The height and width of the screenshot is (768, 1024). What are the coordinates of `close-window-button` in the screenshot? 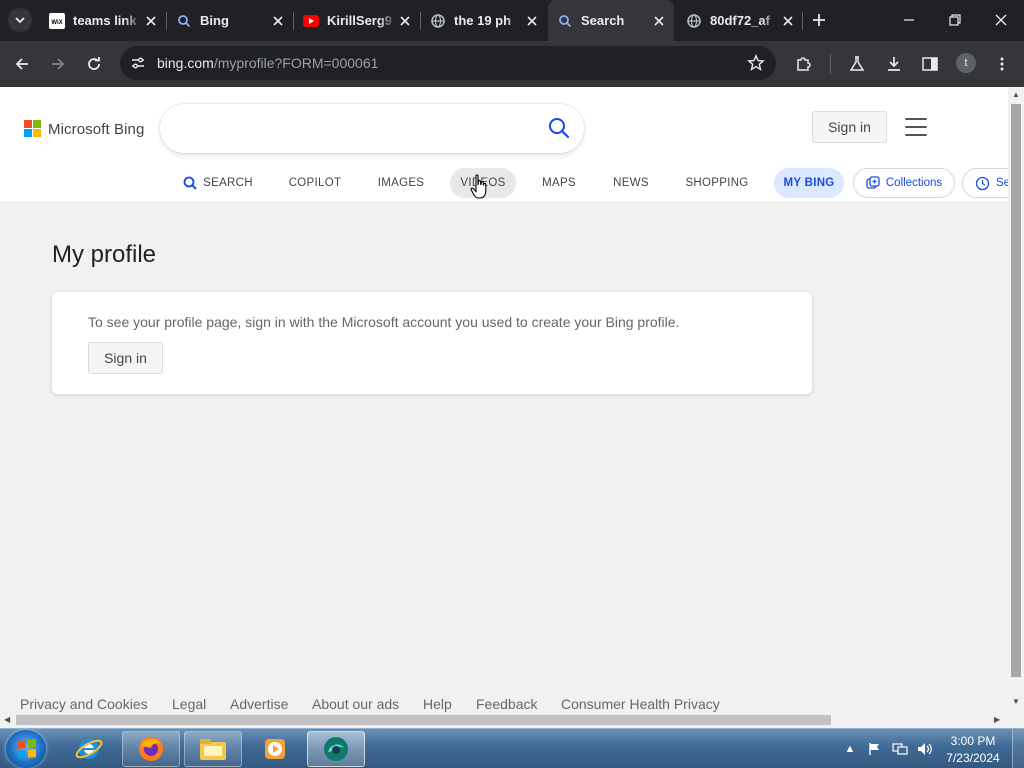 It's located at (1001, 20).